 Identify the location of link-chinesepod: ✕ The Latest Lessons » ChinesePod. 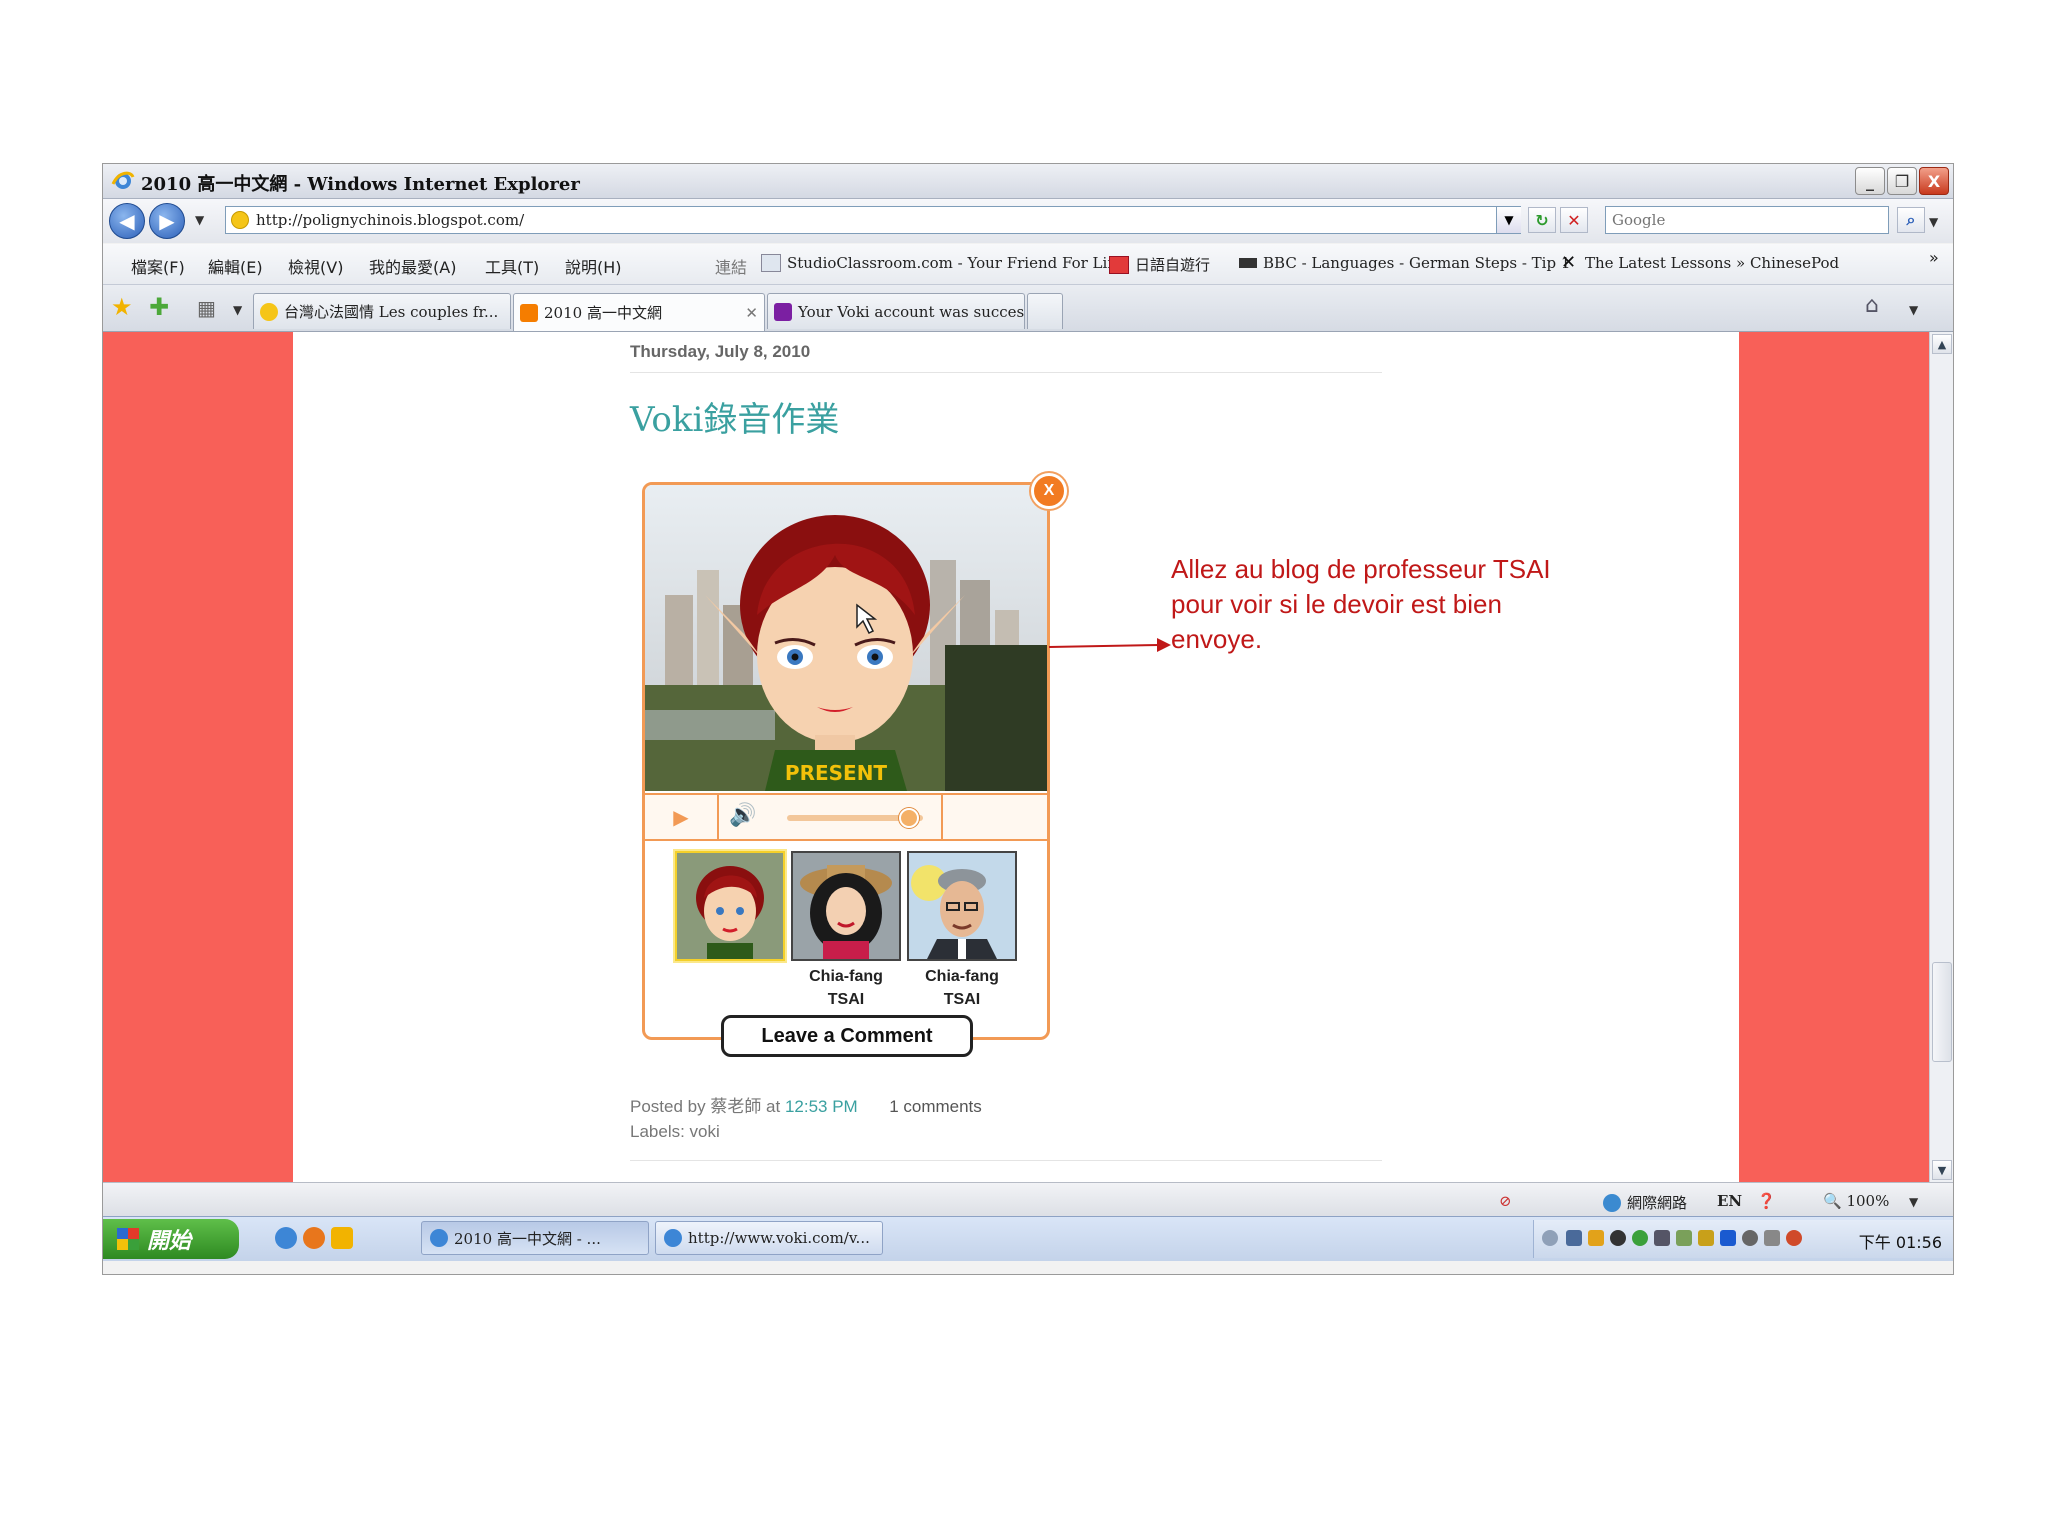
(1700, 263).